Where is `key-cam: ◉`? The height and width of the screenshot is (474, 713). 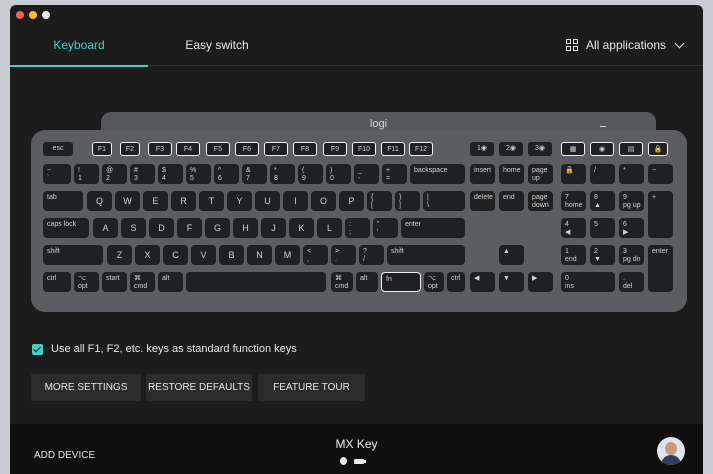 key-cam: ◉ is located at coordinates (602, 149).